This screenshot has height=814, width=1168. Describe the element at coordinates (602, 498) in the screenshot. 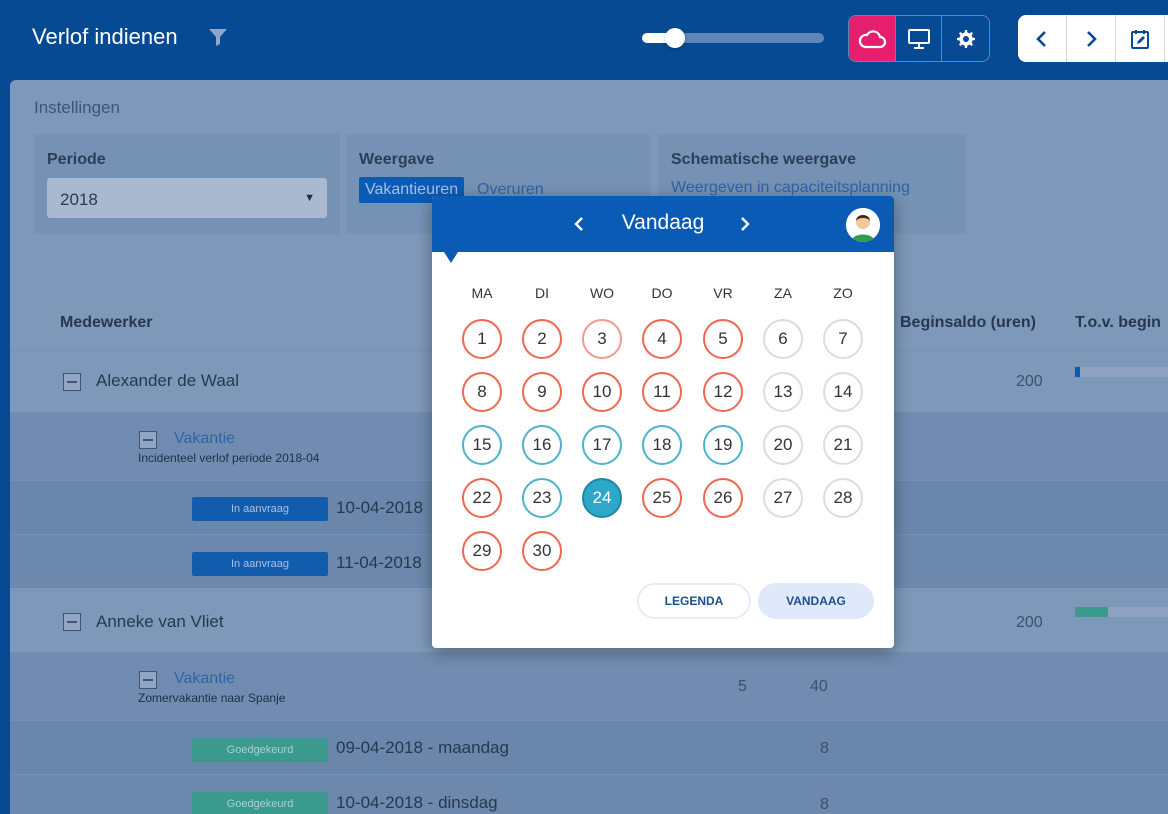

I see `calendar-day-today: 24` at that location.